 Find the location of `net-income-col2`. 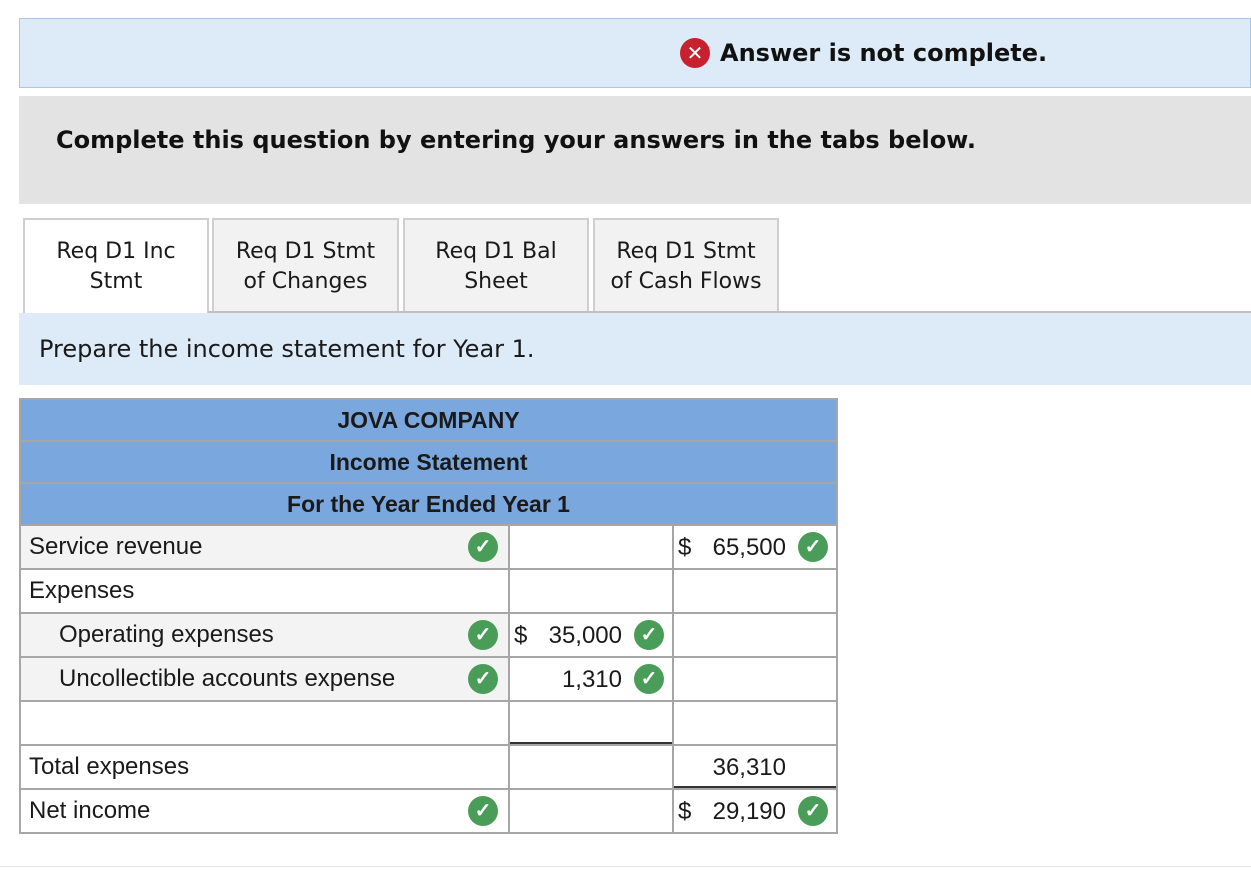

net-income-col2 is located at coordinates (591, 811).